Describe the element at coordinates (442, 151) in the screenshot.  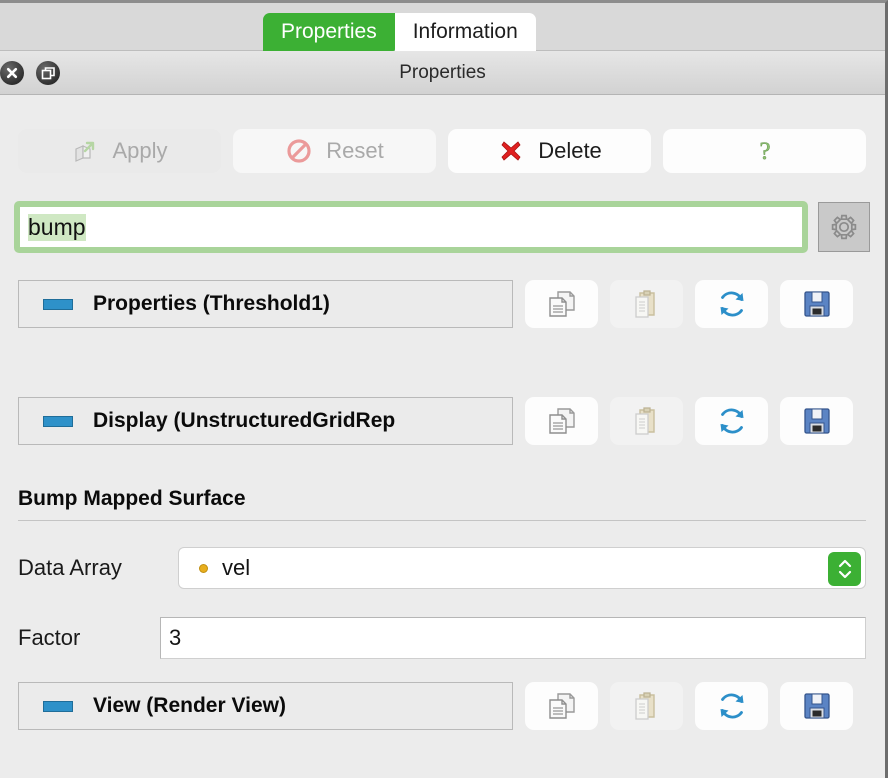
I see `panel-toolbar: Apply Reset Delete ?` at that location.